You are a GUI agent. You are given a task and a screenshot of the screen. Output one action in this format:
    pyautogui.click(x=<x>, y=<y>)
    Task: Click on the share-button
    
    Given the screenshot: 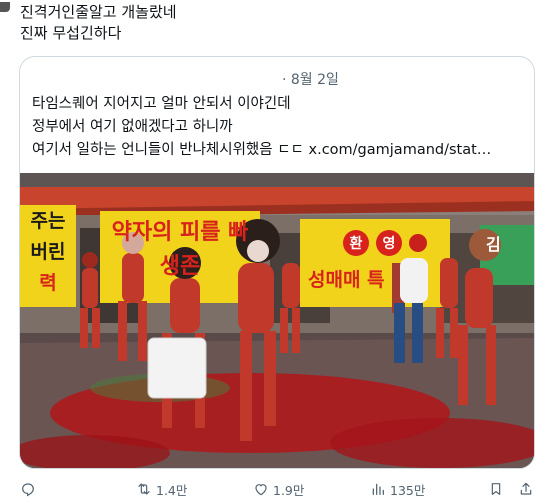 What is the action you would take?
    pyautogui.click(x=528, y=489)
    